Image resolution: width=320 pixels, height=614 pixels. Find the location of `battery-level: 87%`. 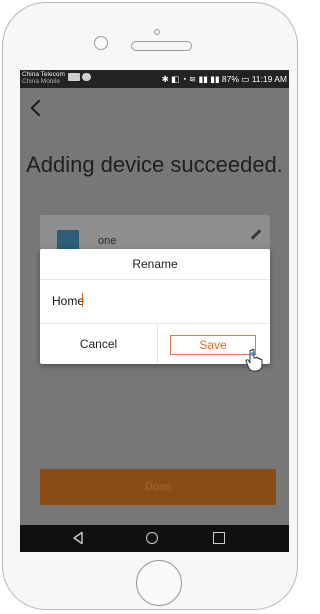

battery-level: 87% is located at coordinates (230, 79).